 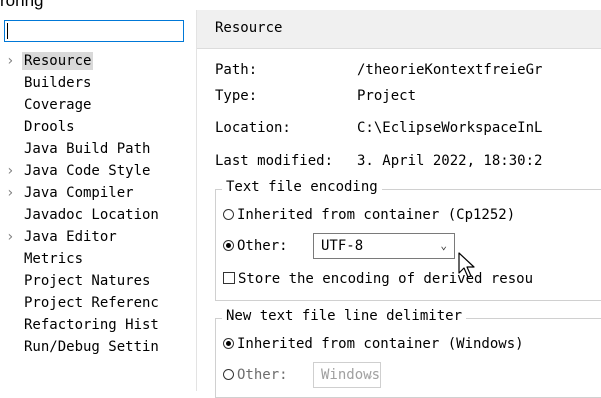 I want to click on tree-item-label: Java Editor, so click(x=70, y=237).